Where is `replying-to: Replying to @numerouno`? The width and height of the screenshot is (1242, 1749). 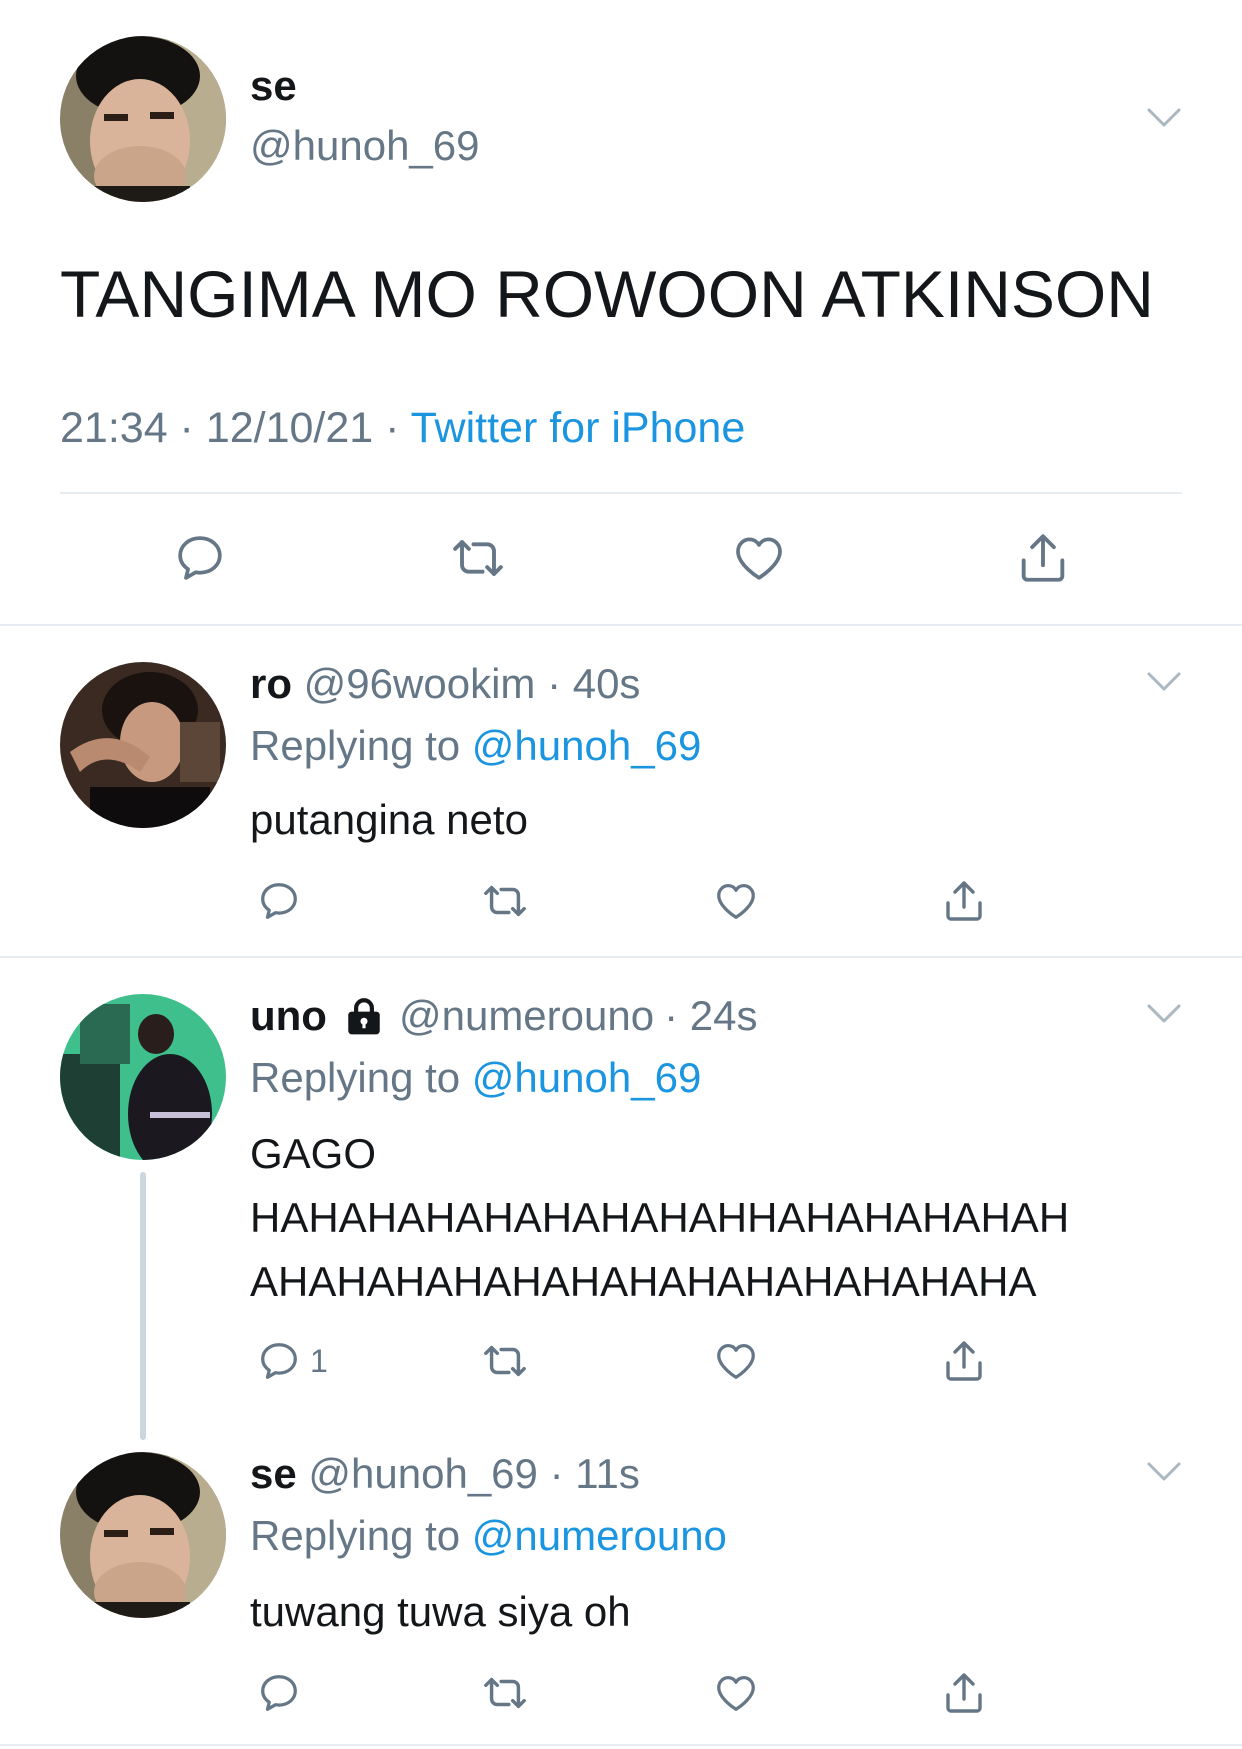
replying-to: Replying to @numerouno is located at coordinates (488, 1536).